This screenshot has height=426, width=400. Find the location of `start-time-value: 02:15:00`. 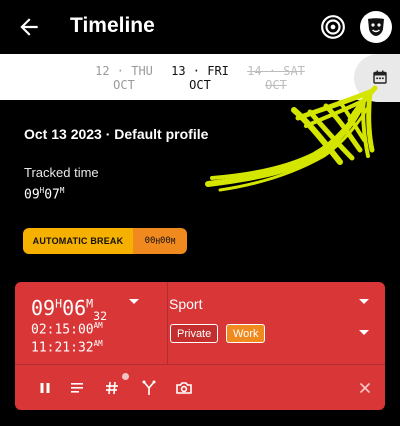

start-time-value: 02:15:00 is located at coordinates (62, 330).